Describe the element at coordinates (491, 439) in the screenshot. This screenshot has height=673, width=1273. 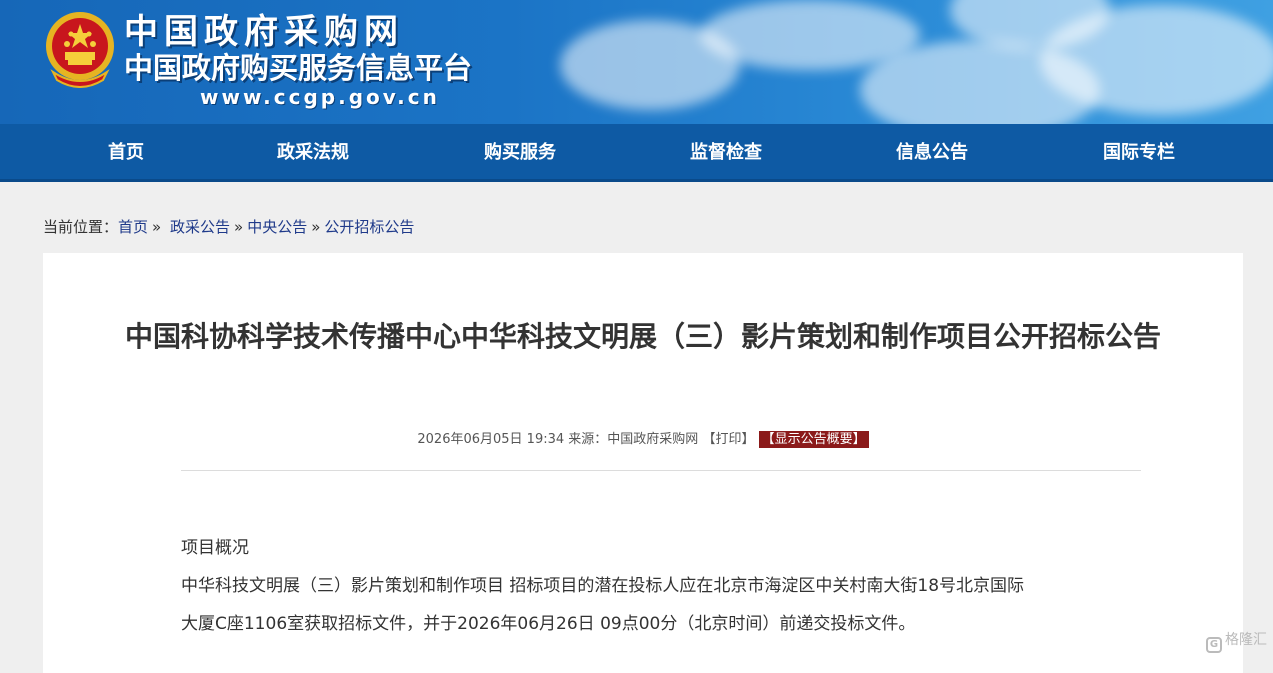
I see `publish-datetime: 2026年06月05日 19:34` at that location.